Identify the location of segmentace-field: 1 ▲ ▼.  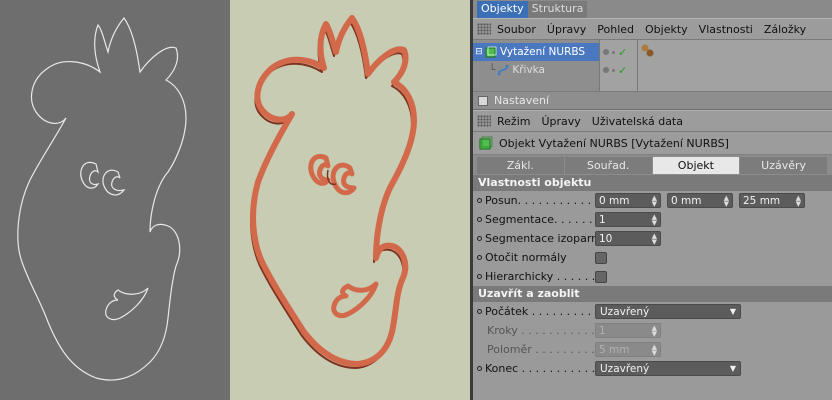
(628, 219).